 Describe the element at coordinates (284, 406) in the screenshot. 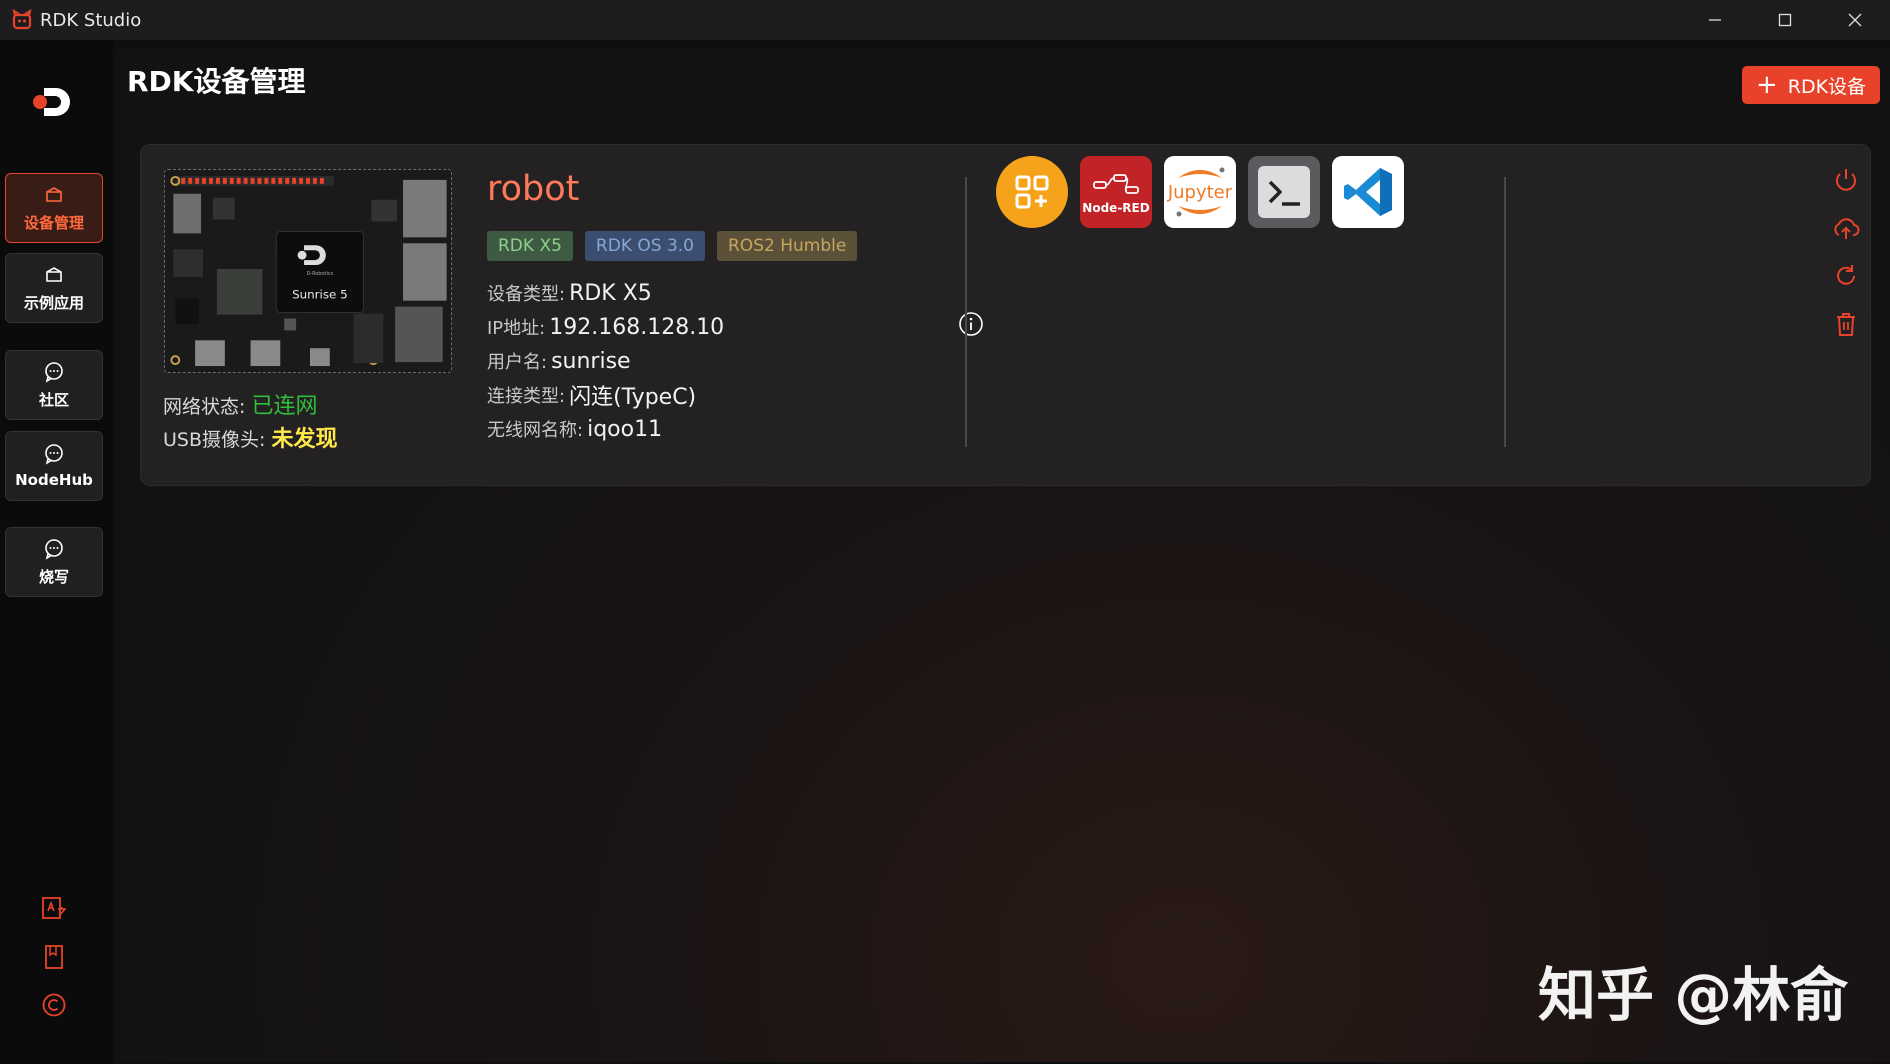

I see `network-status-value: 已连网` at that location.